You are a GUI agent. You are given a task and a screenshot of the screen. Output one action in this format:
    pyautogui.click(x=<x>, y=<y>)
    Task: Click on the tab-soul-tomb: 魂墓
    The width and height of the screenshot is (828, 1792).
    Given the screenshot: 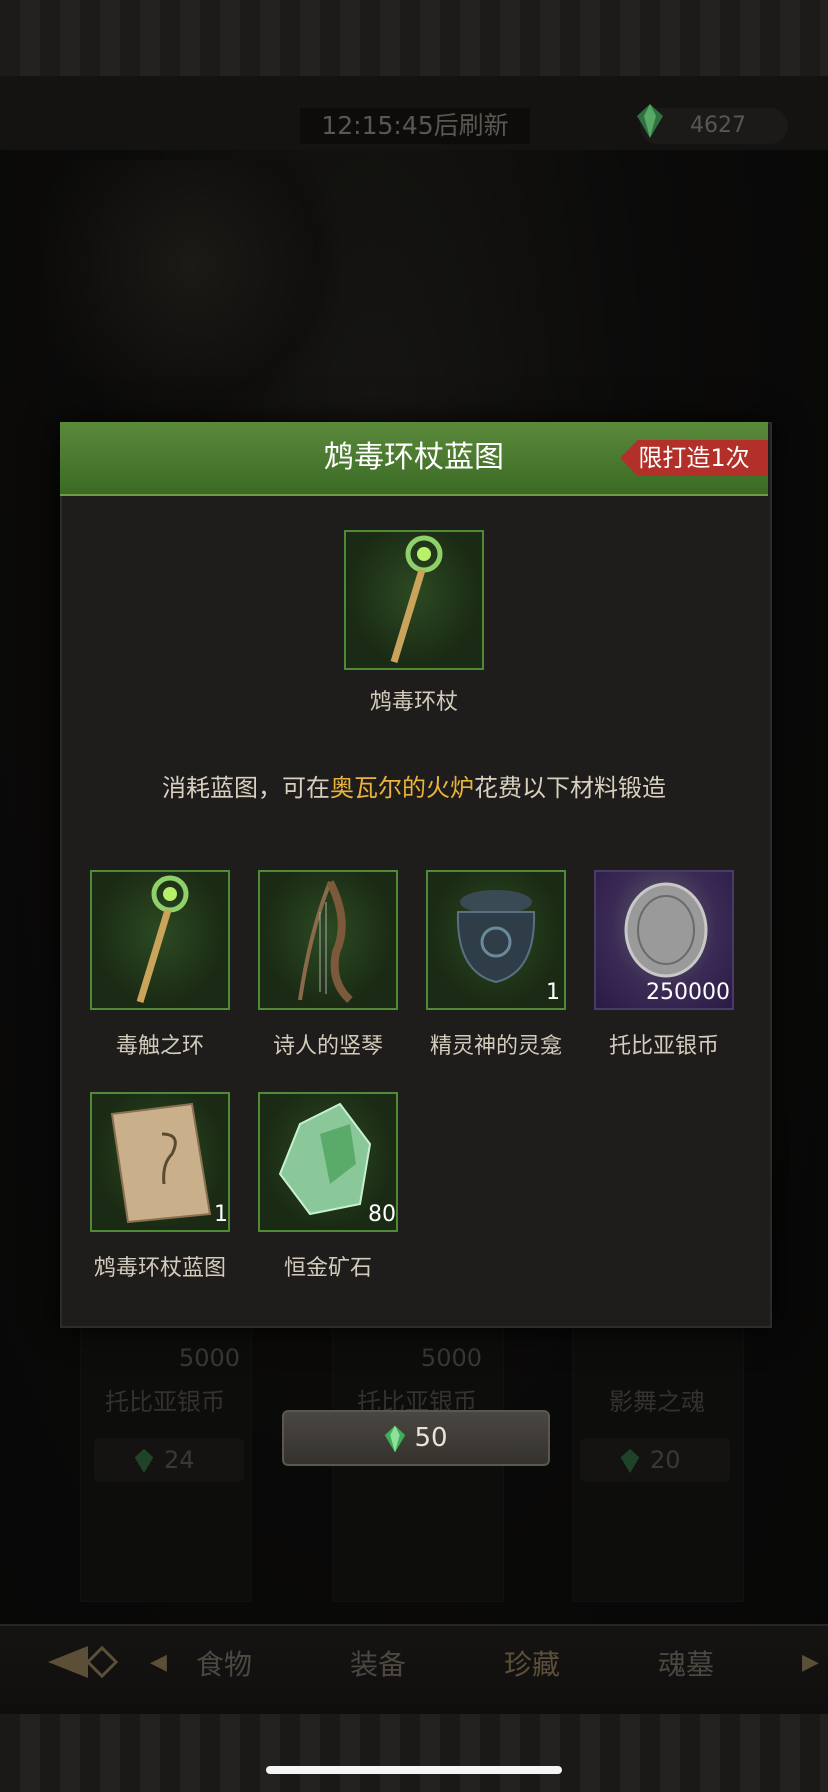 What is the action you would take?
    pyautogui.click(x=686, y=1665)
    